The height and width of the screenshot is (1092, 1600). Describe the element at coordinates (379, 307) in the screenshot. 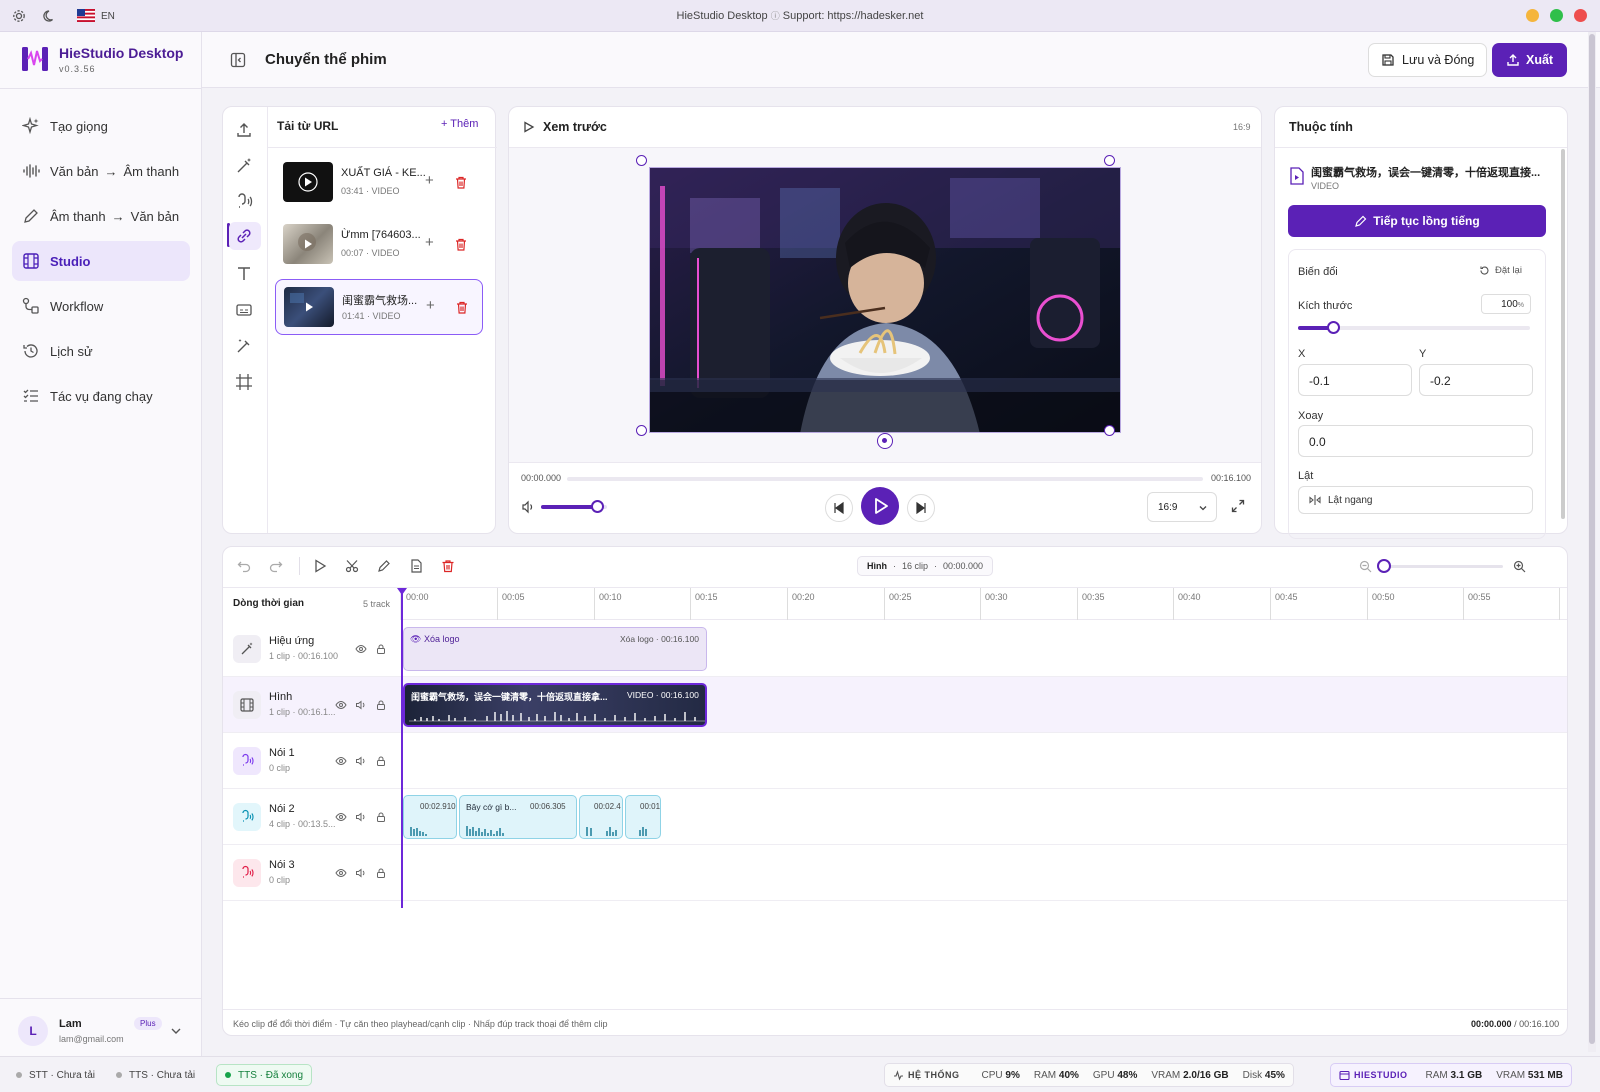

I see `media-item-selected: 闺蜜霸气救场... 01:41 · VIDEO +` at that location.